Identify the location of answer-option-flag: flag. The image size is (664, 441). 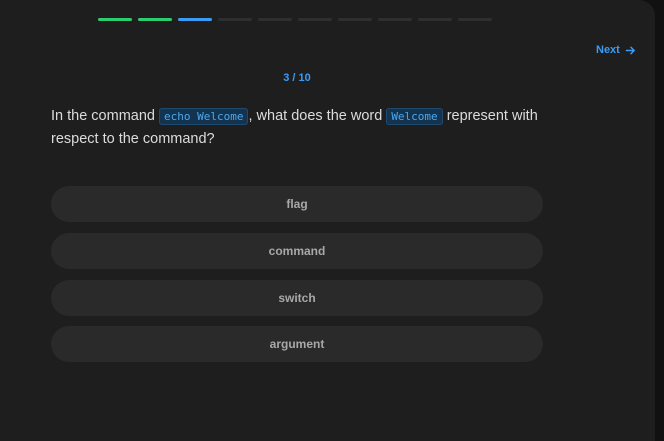
(297, 204).